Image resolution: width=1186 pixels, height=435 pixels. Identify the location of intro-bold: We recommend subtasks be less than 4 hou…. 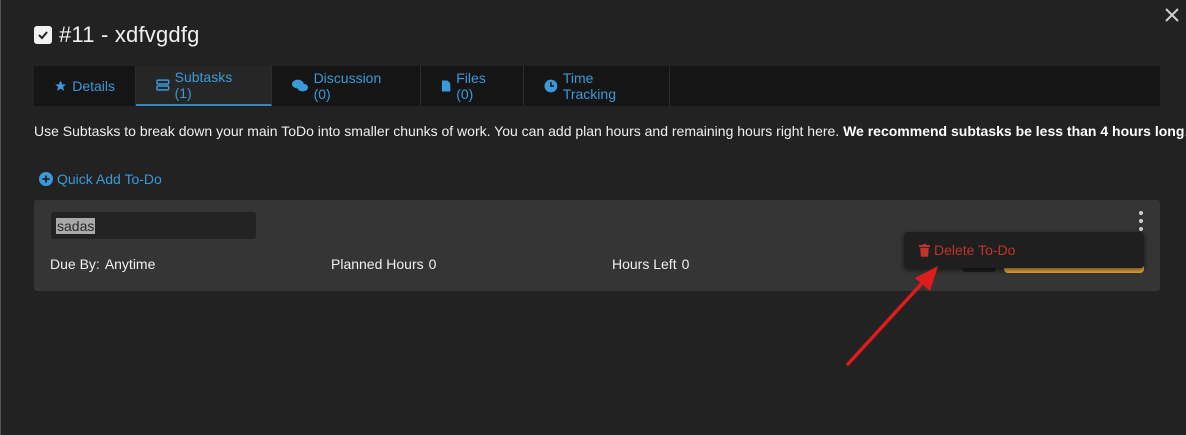
(1014, 131).